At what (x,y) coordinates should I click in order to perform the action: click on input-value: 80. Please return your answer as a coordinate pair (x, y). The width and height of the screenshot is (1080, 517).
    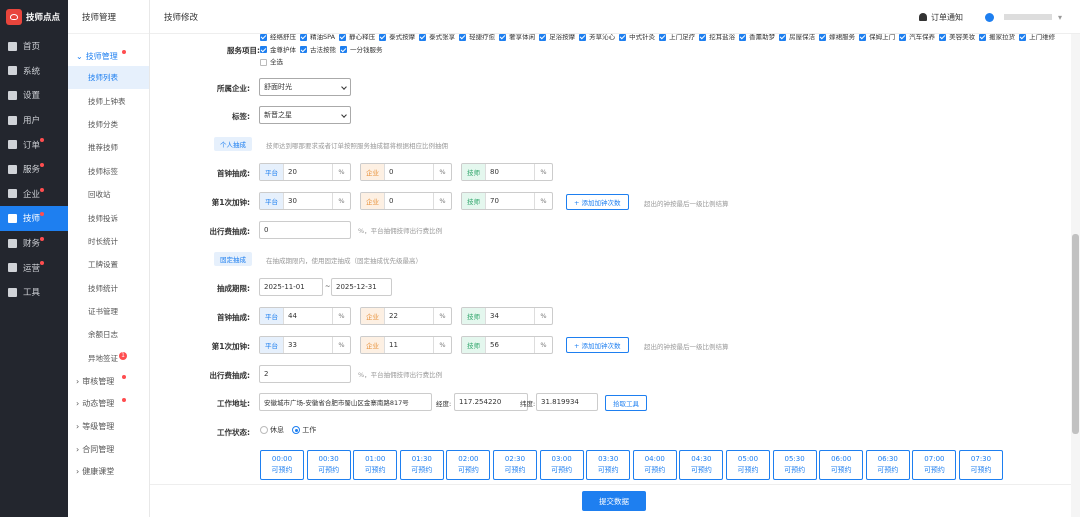
    Looking at the image, I should click on (510, 172).